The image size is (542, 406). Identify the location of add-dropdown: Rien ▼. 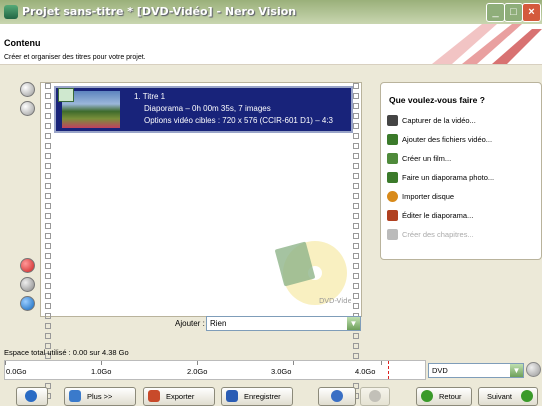
(283, 323).